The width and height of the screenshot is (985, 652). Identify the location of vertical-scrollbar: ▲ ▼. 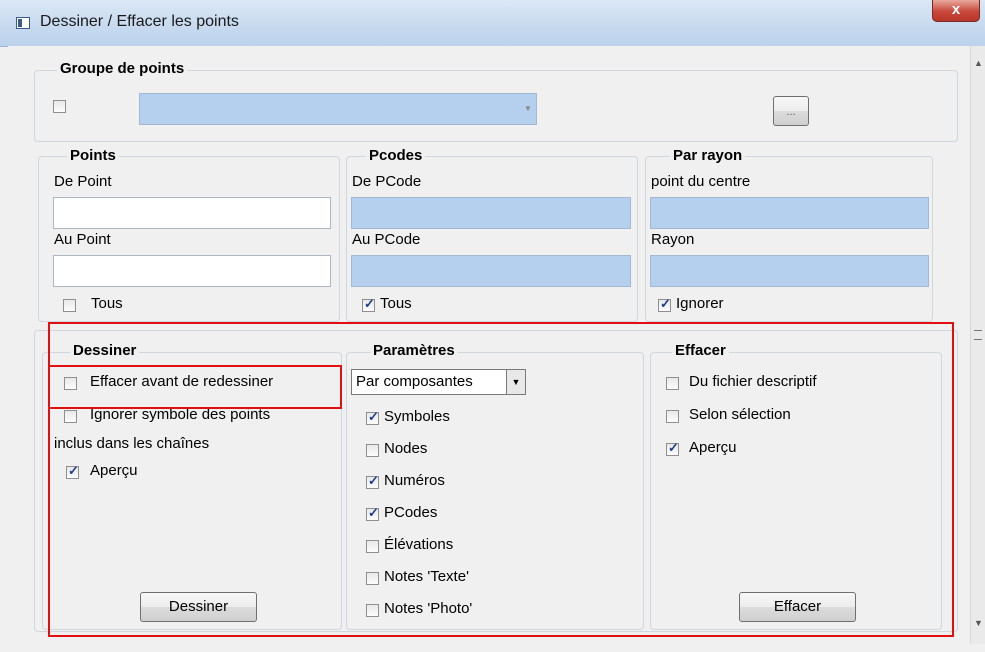
(977, 345).